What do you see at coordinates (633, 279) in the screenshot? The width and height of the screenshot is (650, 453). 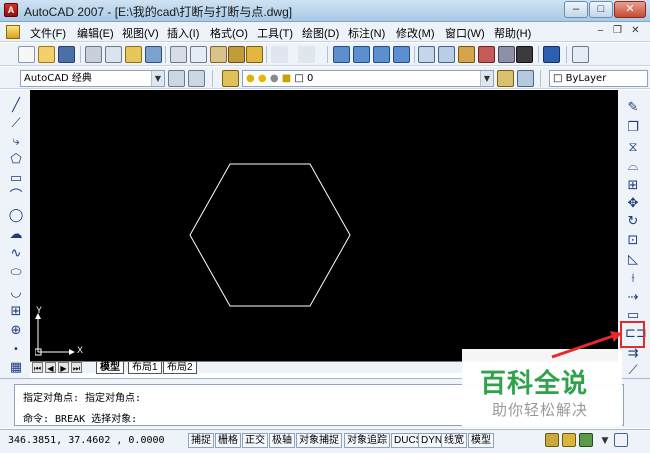 I see `trim-icon: ⟊` at bounding box center [633, 279].